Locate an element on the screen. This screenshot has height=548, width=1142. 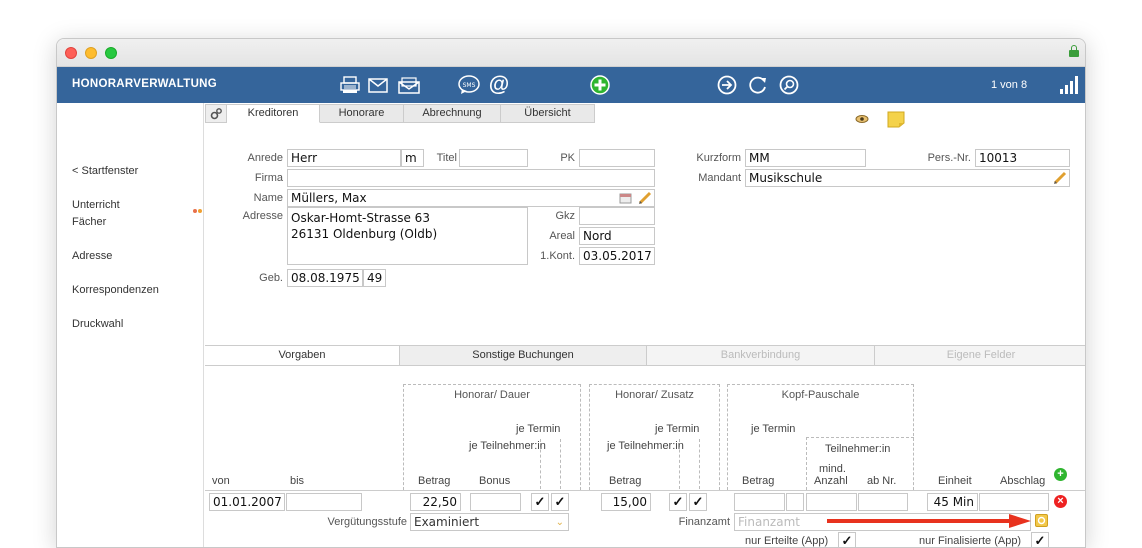
firma-field is located at coordinates (471, 178).